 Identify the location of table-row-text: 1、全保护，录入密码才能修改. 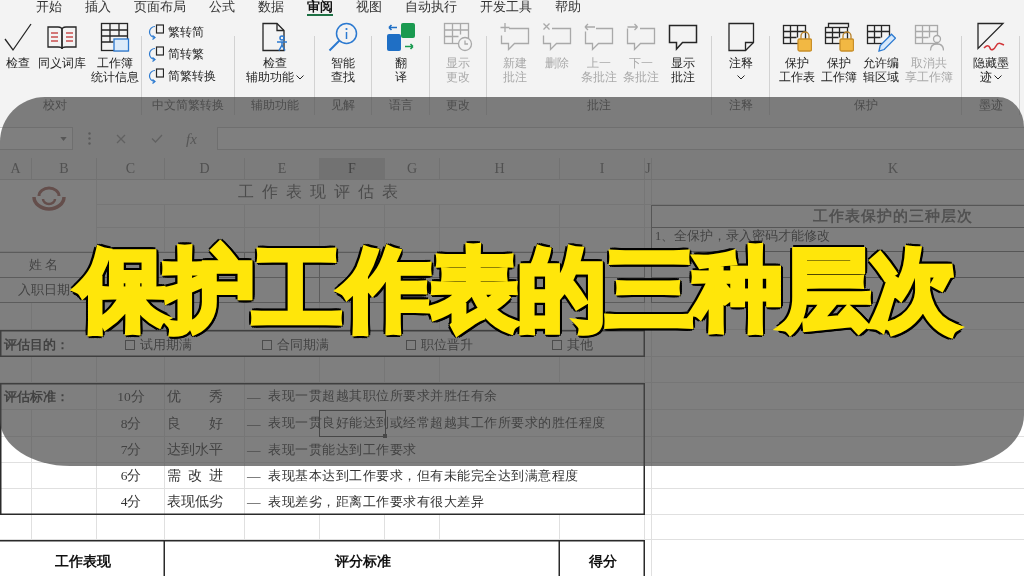
(743, 236).